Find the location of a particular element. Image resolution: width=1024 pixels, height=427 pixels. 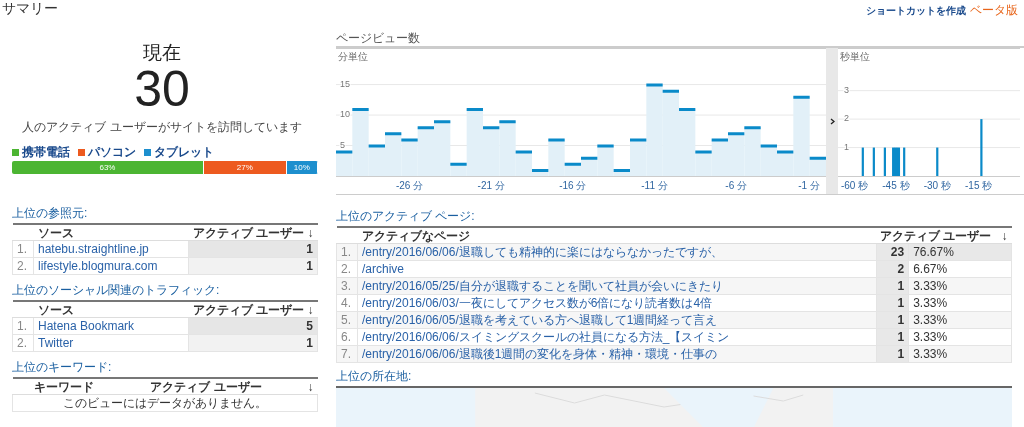

device-share-segment: 10% is located at coordinates (302, 167).